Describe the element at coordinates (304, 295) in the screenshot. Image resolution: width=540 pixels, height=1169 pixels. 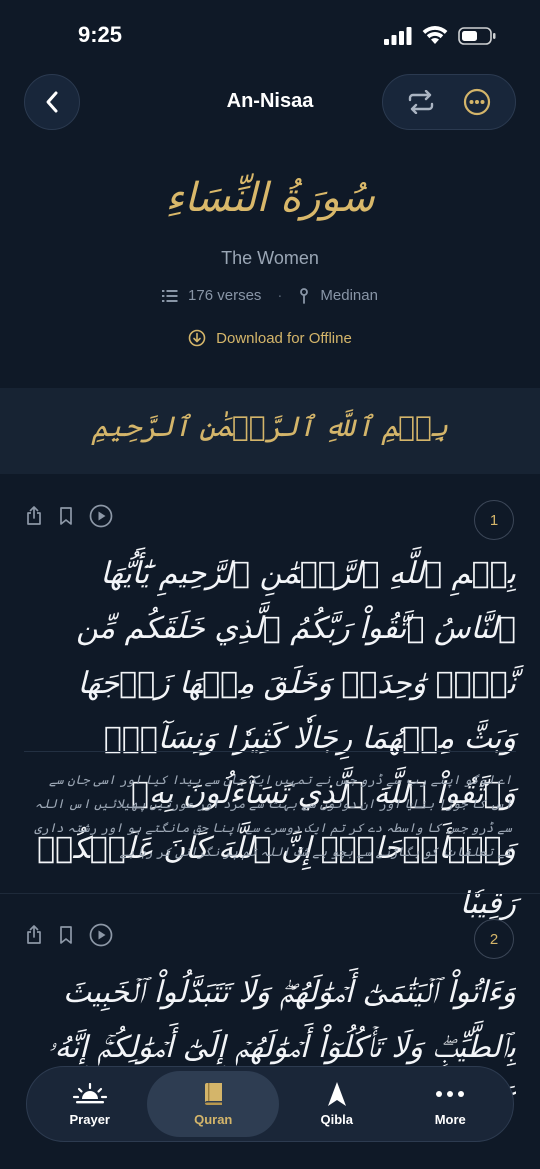
I see `location-pin-icon` at that location.